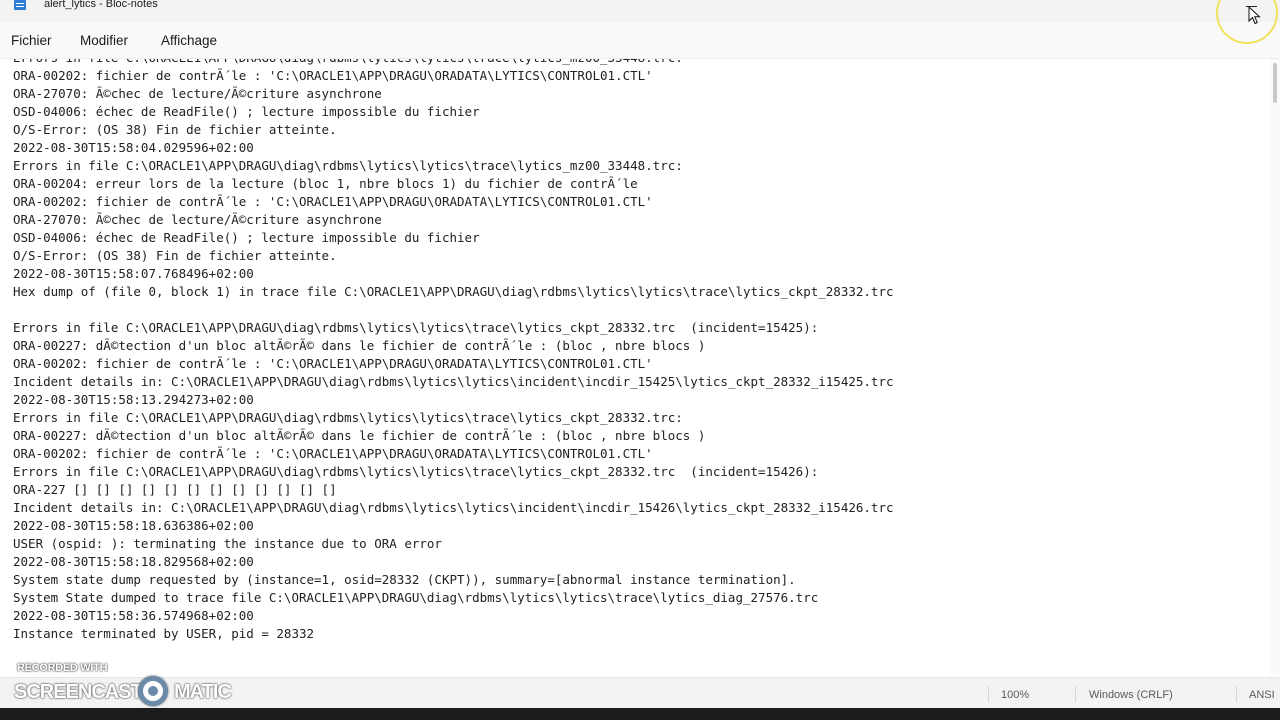 This screenshot has width=1280, height=720. Describe the element at coordinates (101, 5) in the screenshot. I see `window-title: alert_lytics - Bloc-notes` at that location.